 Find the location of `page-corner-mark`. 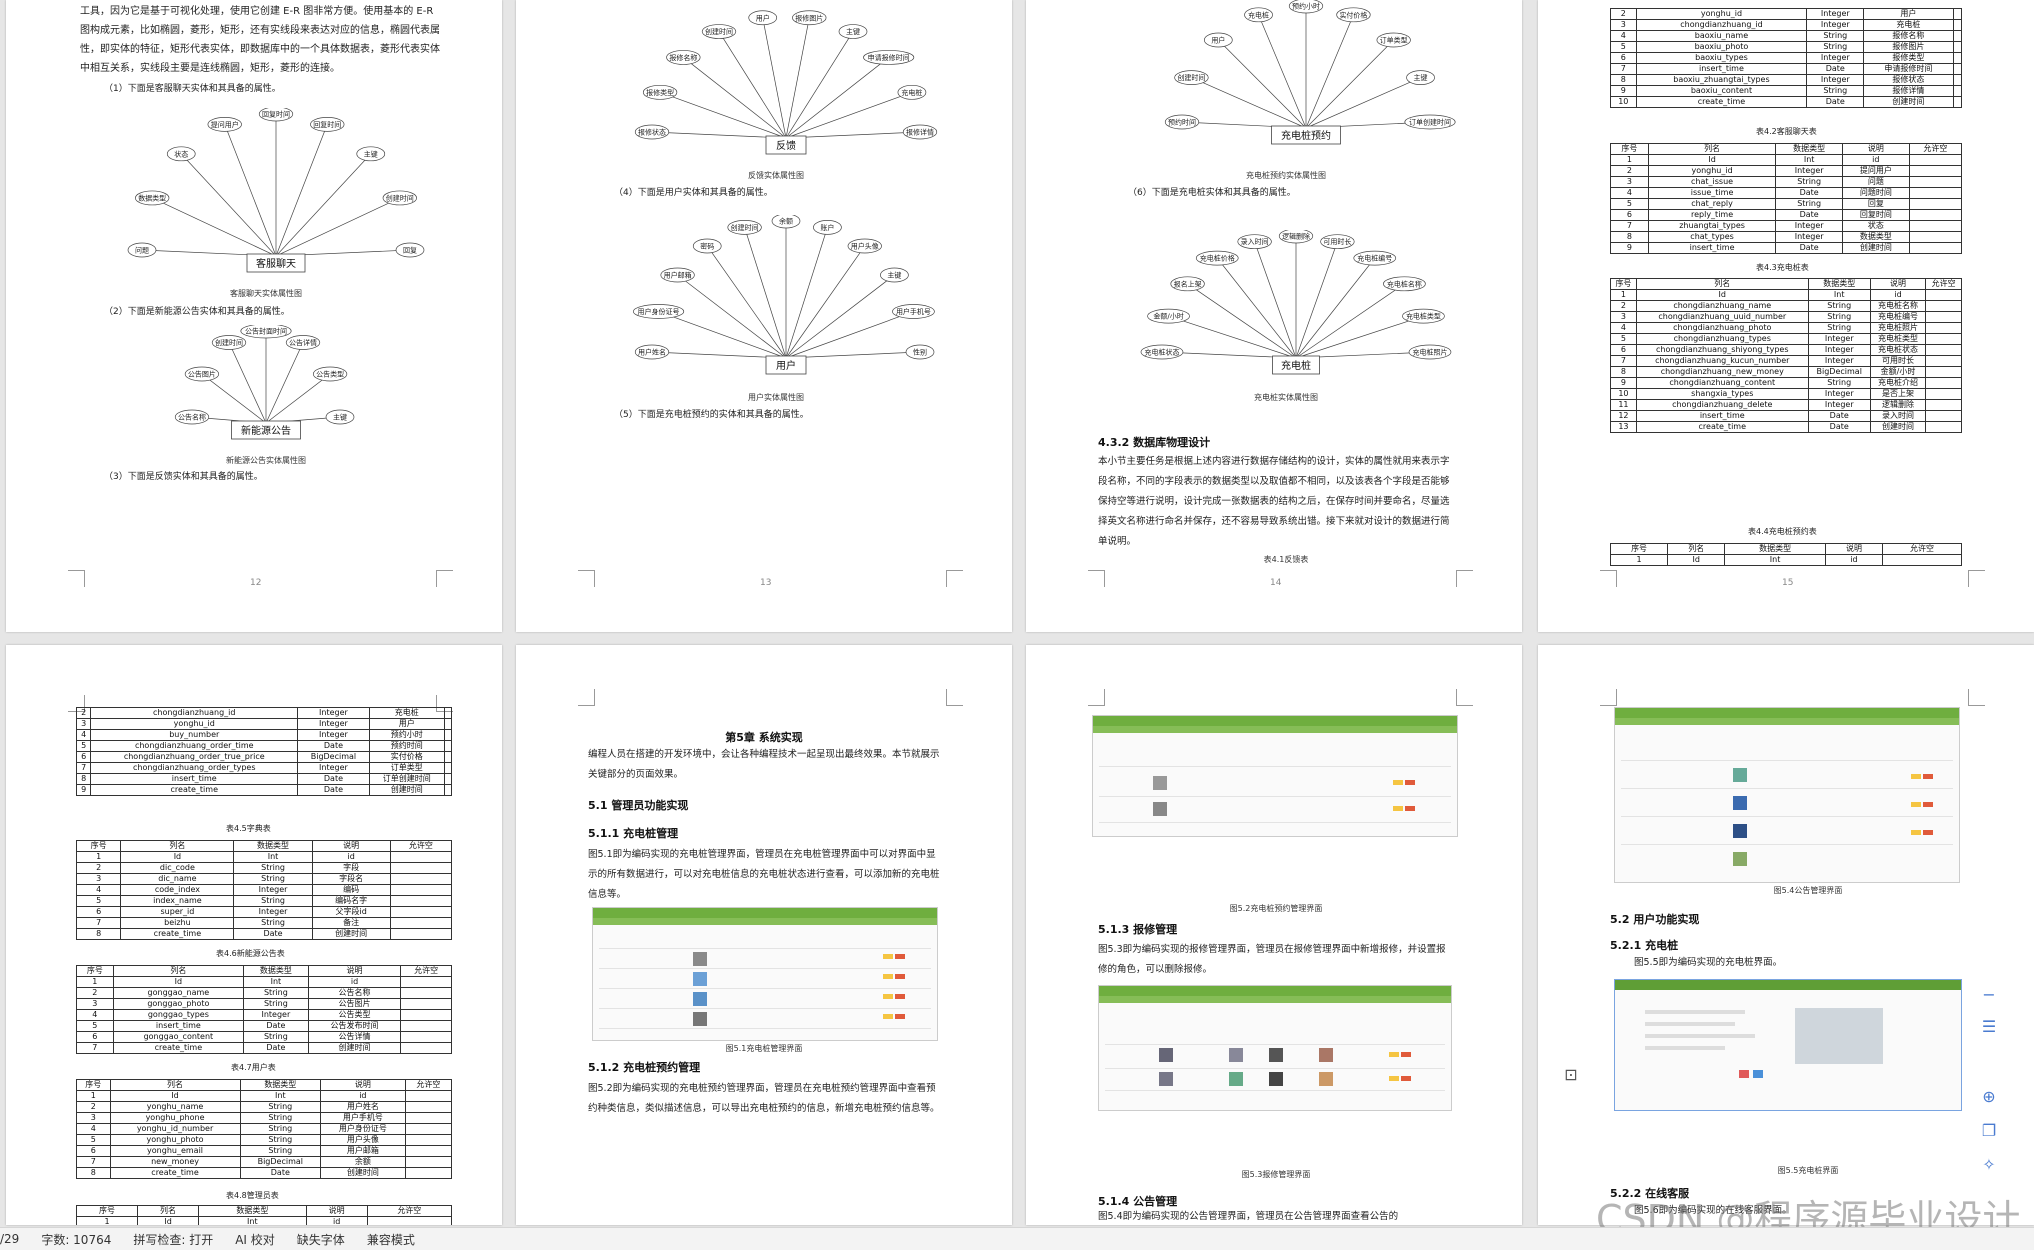

page-corner-mark is located at coordinates (954, 578).